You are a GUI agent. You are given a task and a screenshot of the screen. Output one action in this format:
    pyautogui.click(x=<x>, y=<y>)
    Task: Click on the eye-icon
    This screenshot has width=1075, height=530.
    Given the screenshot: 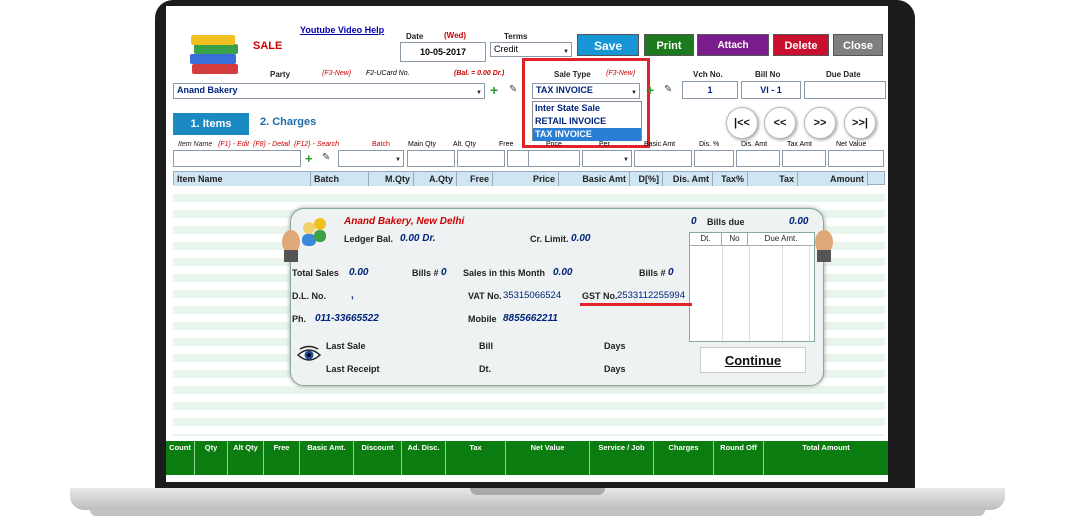 What is the action you would take?
    pyautogui.click(x=309, y=355)
    